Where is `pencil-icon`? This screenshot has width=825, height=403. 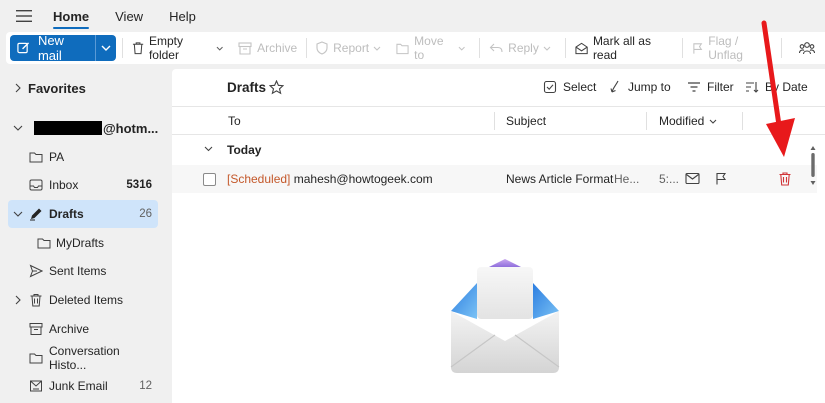
pencil-icon is located at coordinates (36, 214).